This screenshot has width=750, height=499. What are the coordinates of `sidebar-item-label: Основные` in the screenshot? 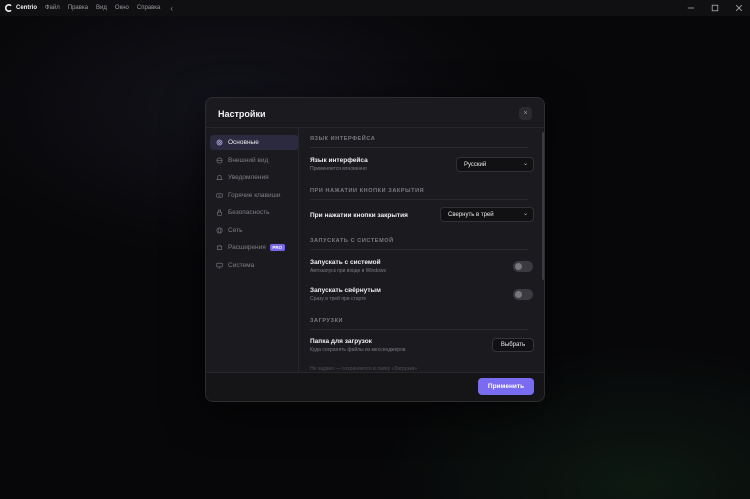 It's located at (243, 142).